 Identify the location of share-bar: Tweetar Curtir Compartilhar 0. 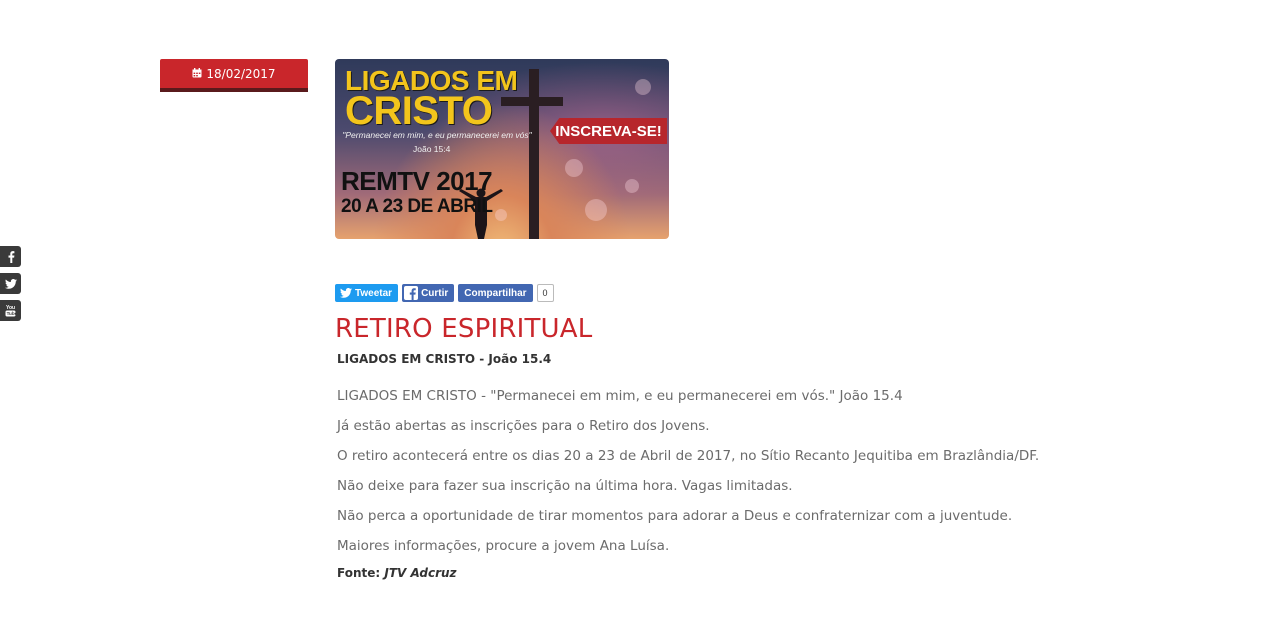
(444, 293).